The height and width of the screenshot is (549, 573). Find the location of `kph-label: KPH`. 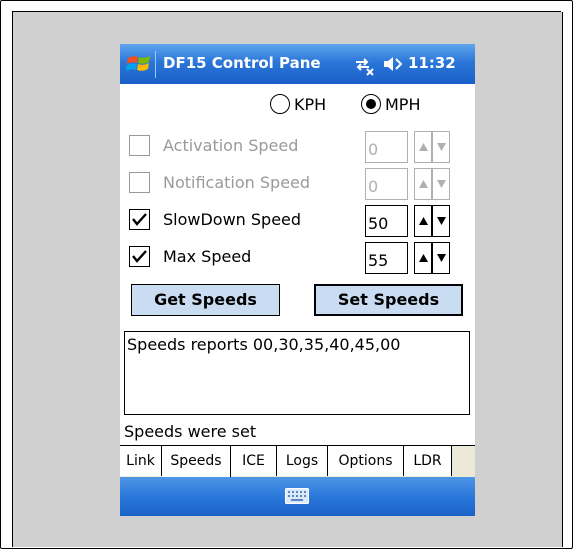

kph-label: KPH is located at coordinates (310, 104).